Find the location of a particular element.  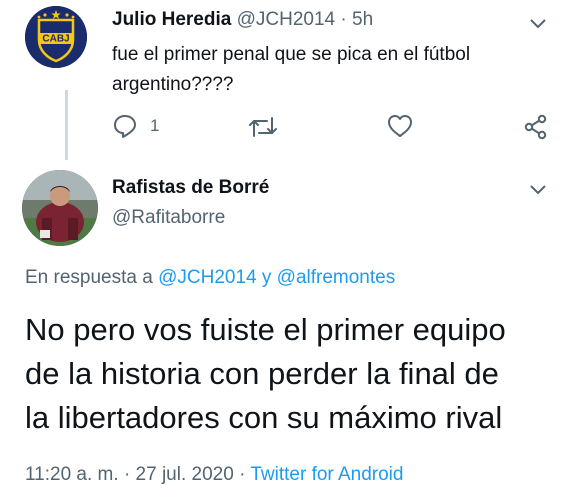

profile-photo-icon is located at coordinates (60, 208).